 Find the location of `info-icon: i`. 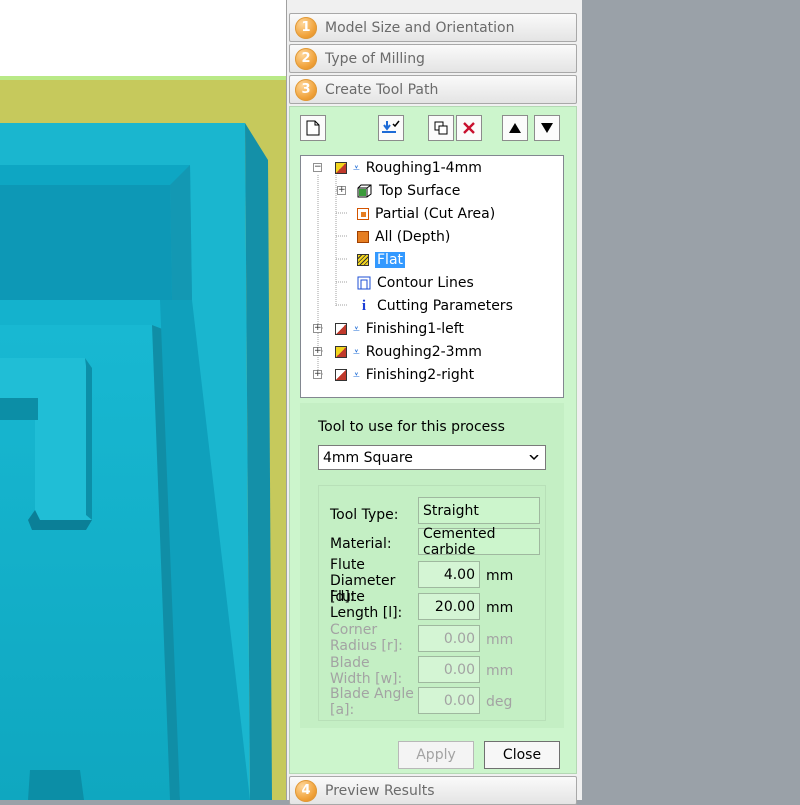

info-icon: i is located at coordinates (364, 305).